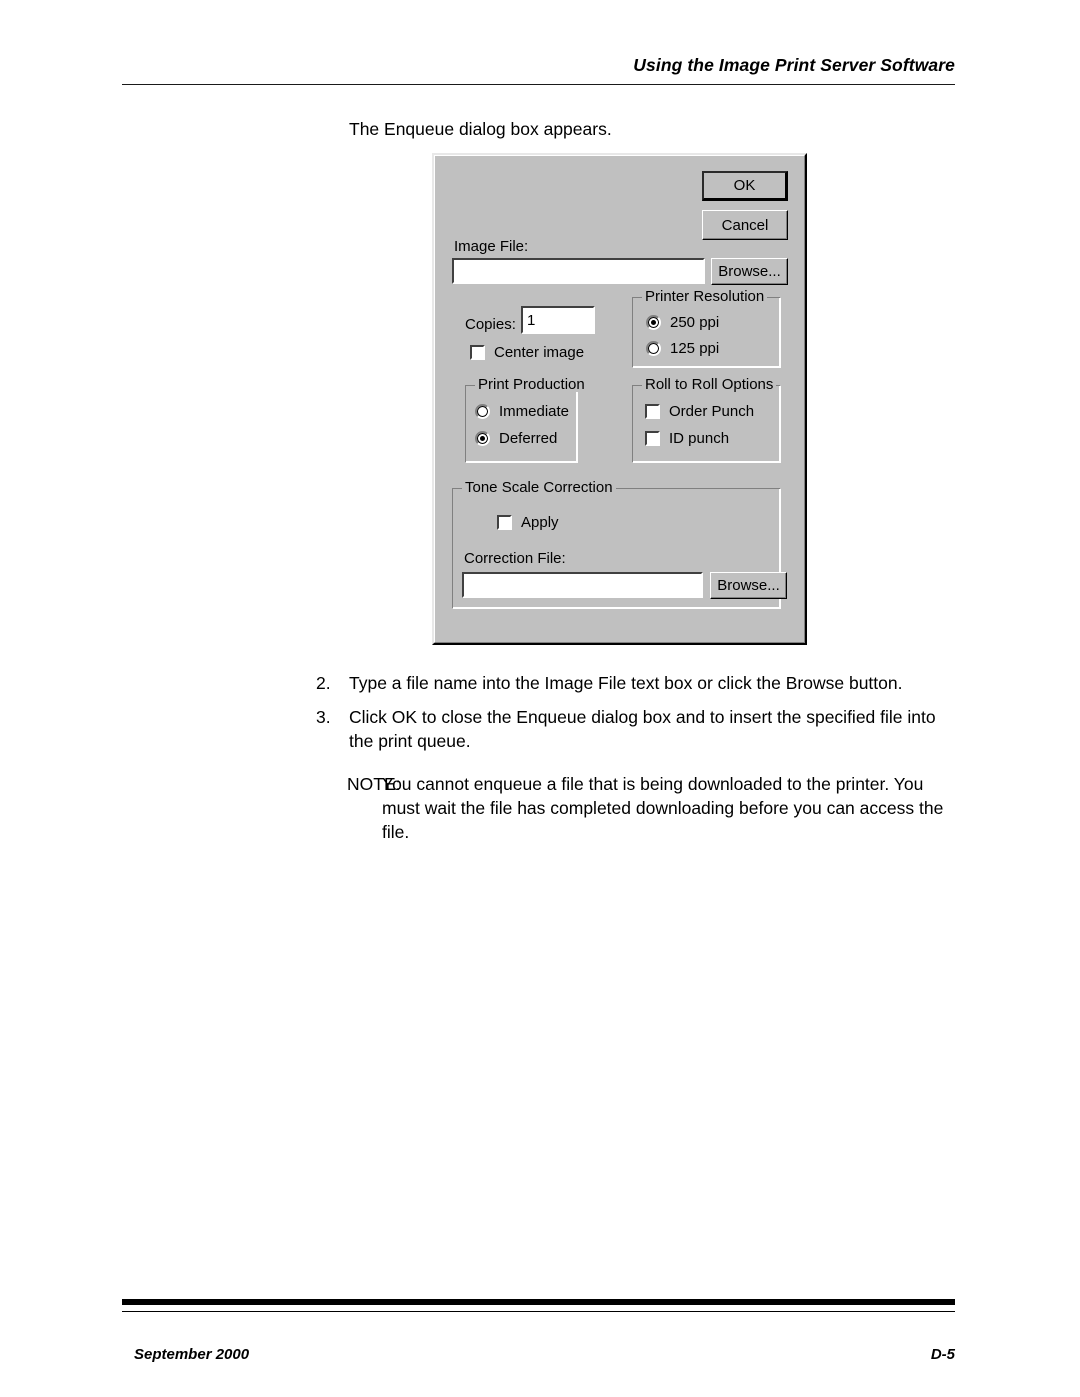 This screenshot has width=1080, height=1397. Describe the element at coordinates (528, 438) in the screenshot. I see `radio-deferred-label: Deferred` at that location.